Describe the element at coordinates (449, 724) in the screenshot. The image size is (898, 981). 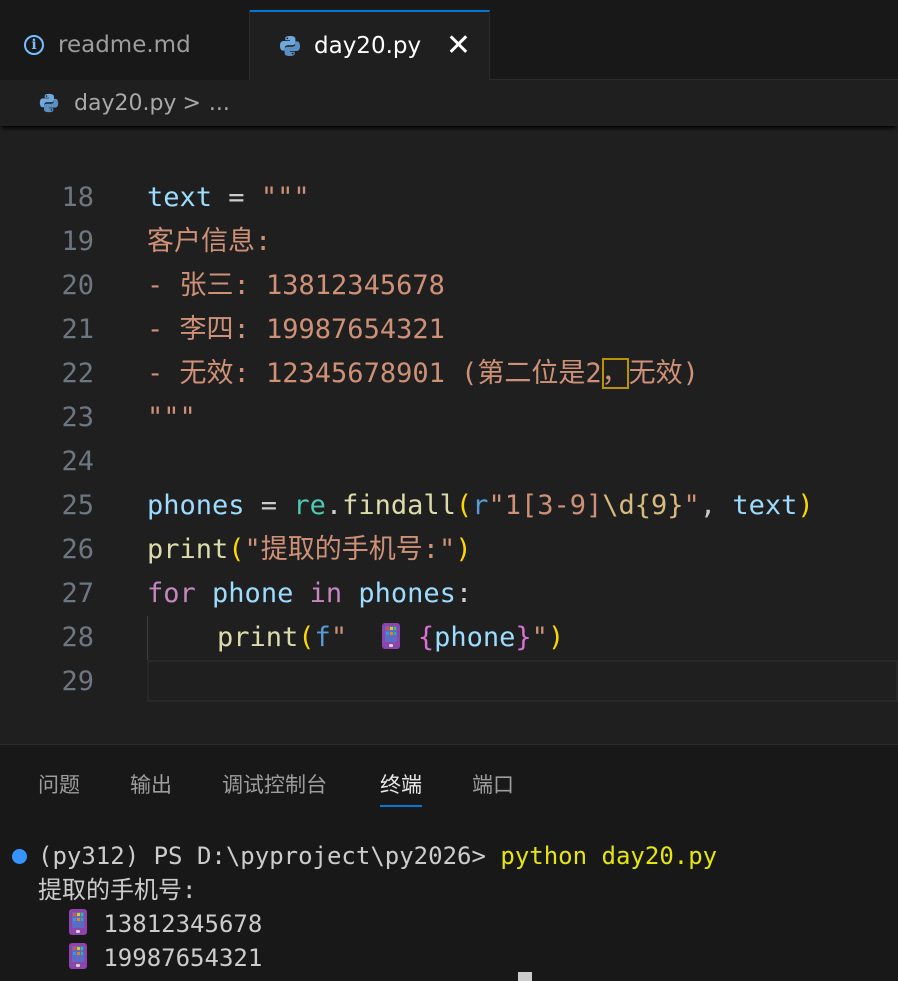
I see `code-line: 31` at that location.